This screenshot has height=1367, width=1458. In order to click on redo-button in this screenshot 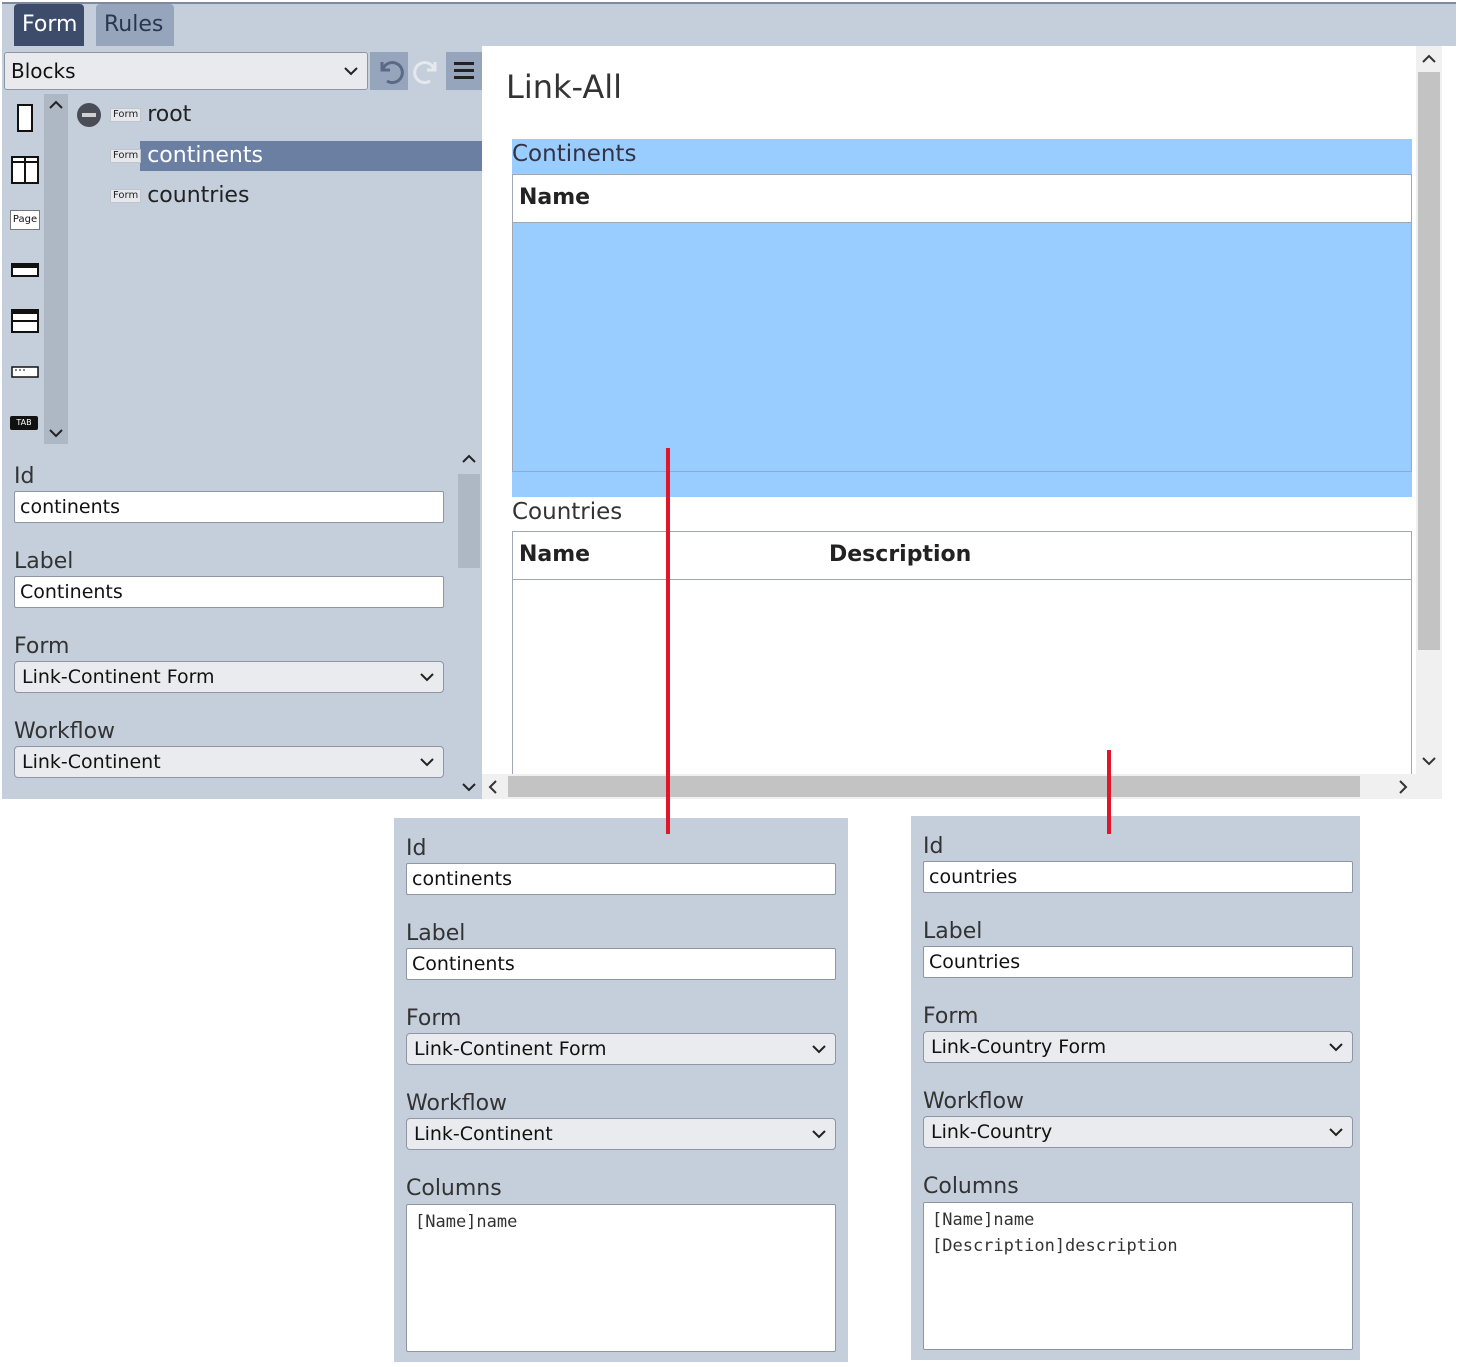, I will do `click(428, 71)`.